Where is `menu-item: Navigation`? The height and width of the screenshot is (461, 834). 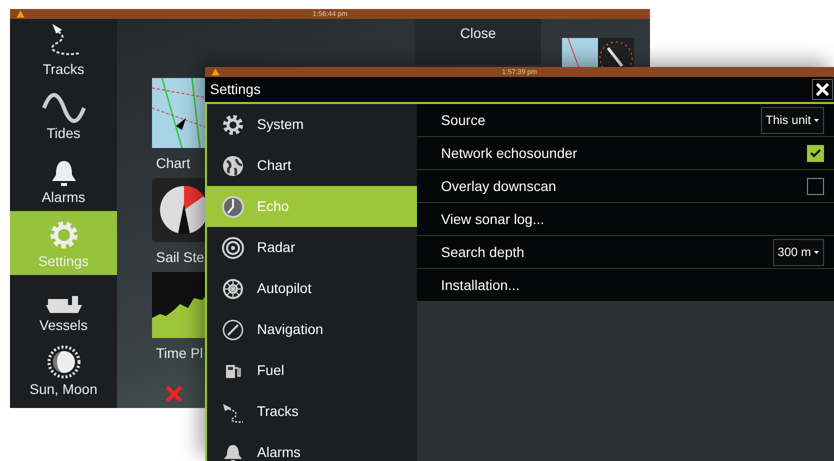
menu-item: Navigation is located at coordinates (312, 329).